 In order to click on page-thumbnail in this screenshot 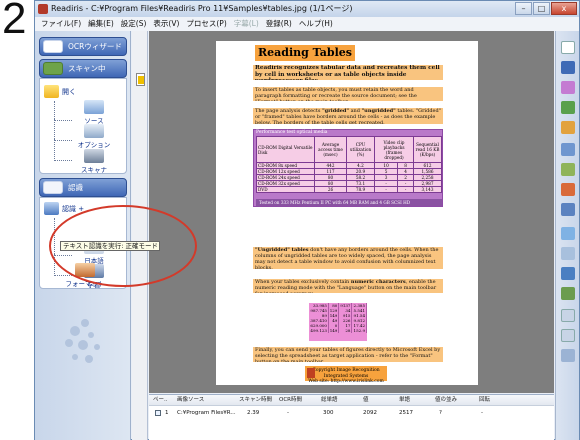, I will do `click(140, 79)`.